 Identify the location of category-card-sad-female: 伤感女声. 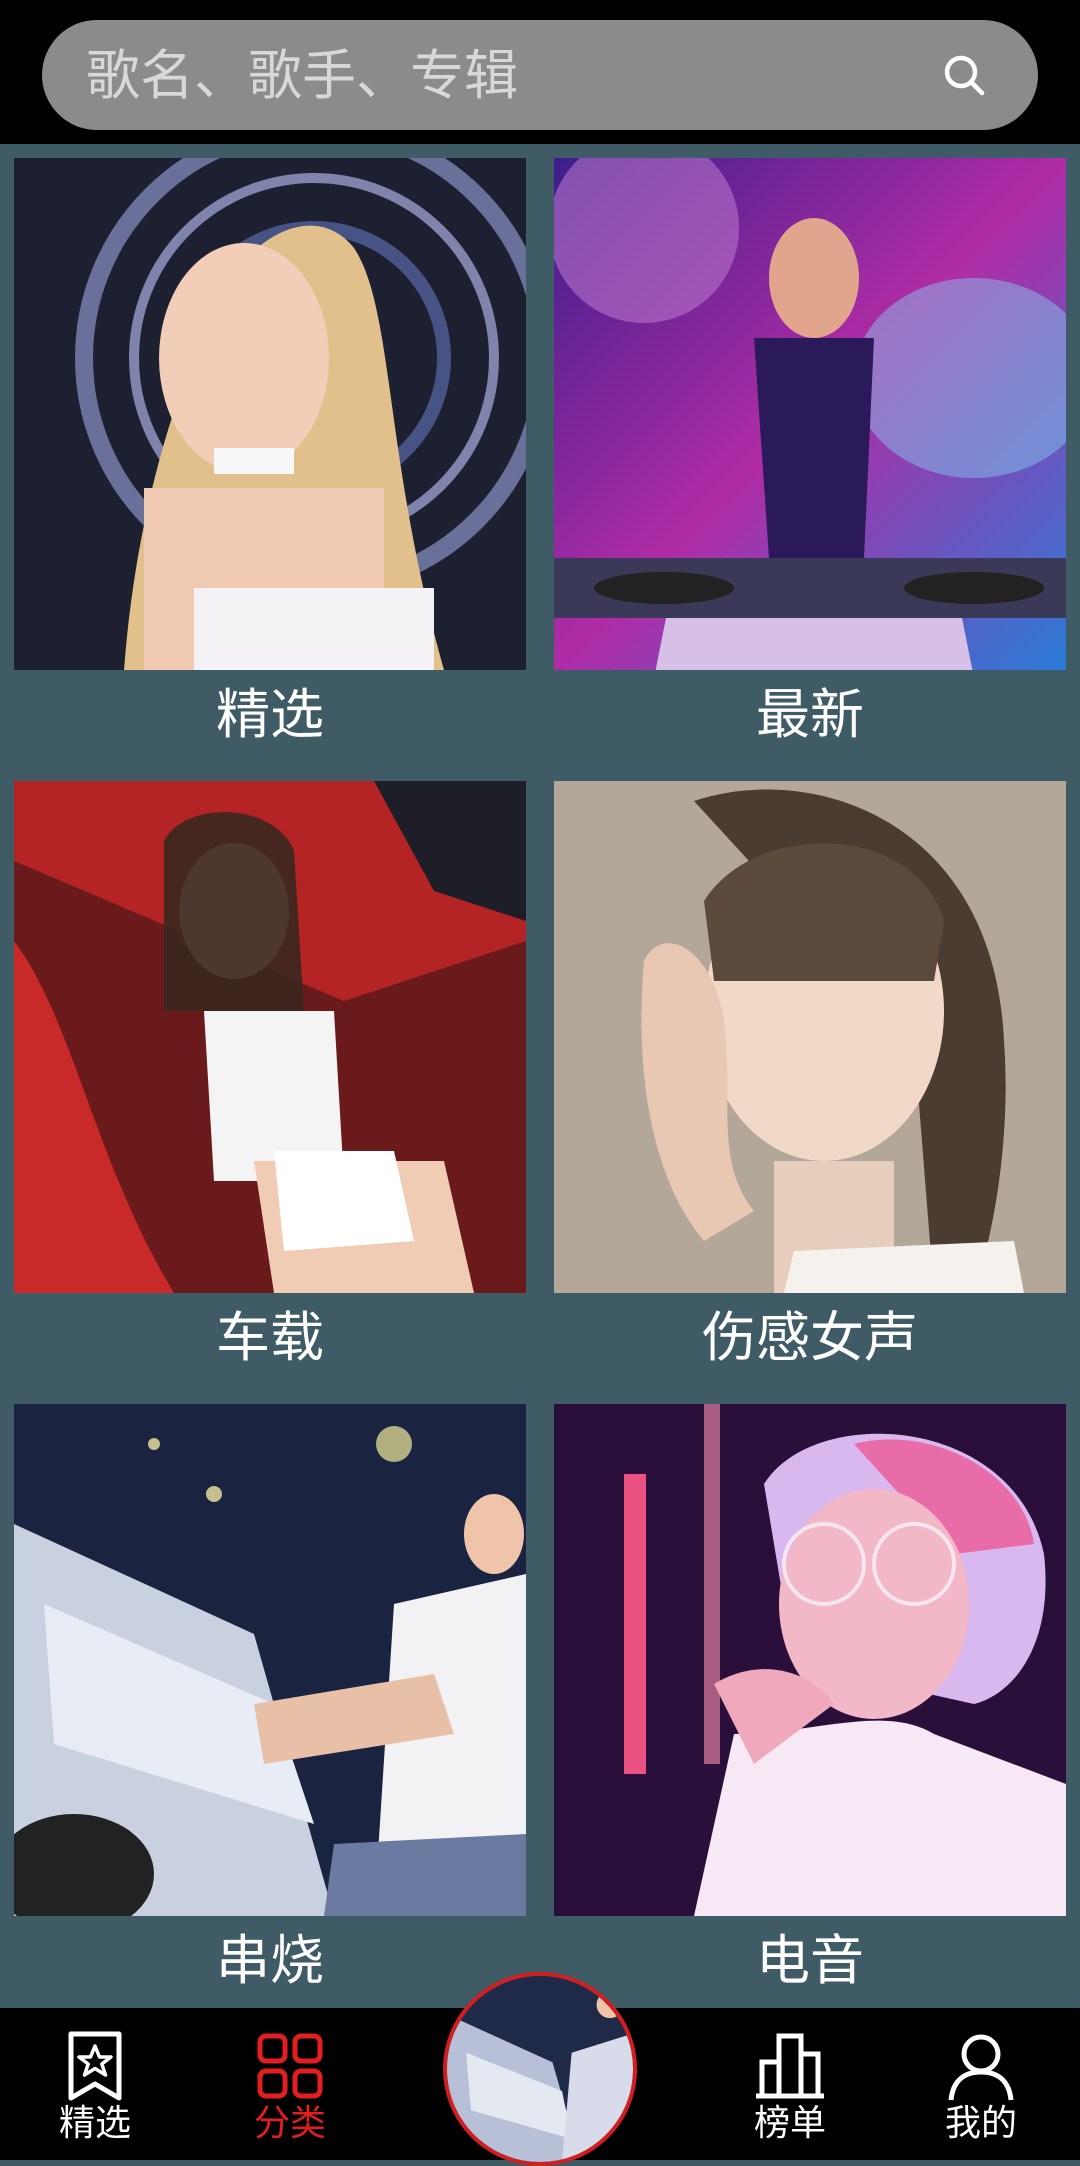
(810, 1082).